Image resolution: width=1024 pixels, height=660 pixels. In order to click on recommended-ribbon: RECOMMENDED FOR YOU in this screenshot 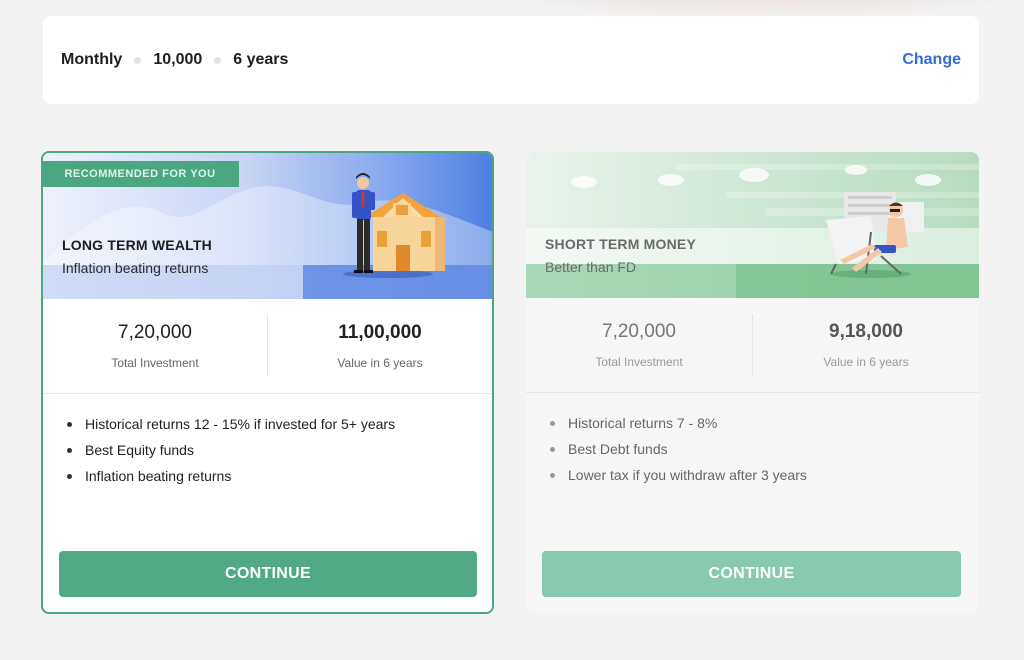, I will do `click(141, 174)`.